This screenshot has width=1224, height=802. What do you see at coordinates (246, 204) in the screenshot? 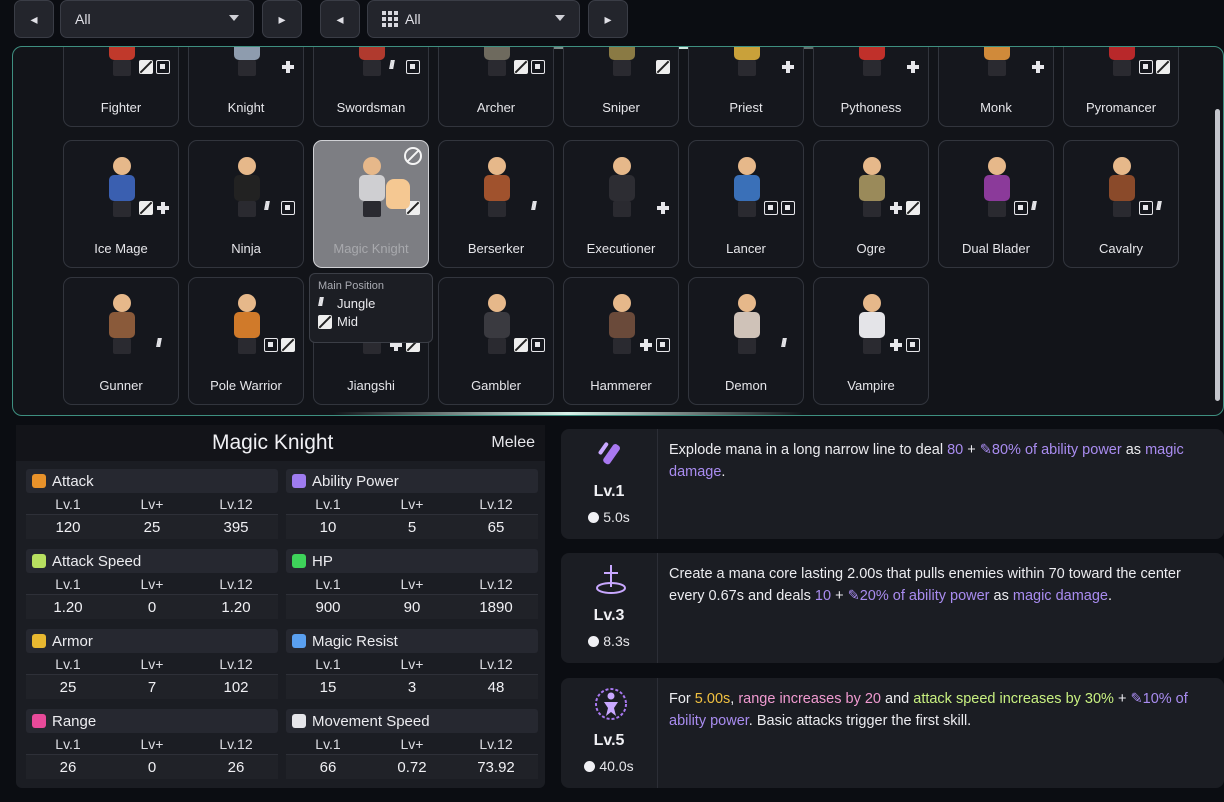
I see `hero-card-ninja: Ninja` at bounding box center [246, 204].